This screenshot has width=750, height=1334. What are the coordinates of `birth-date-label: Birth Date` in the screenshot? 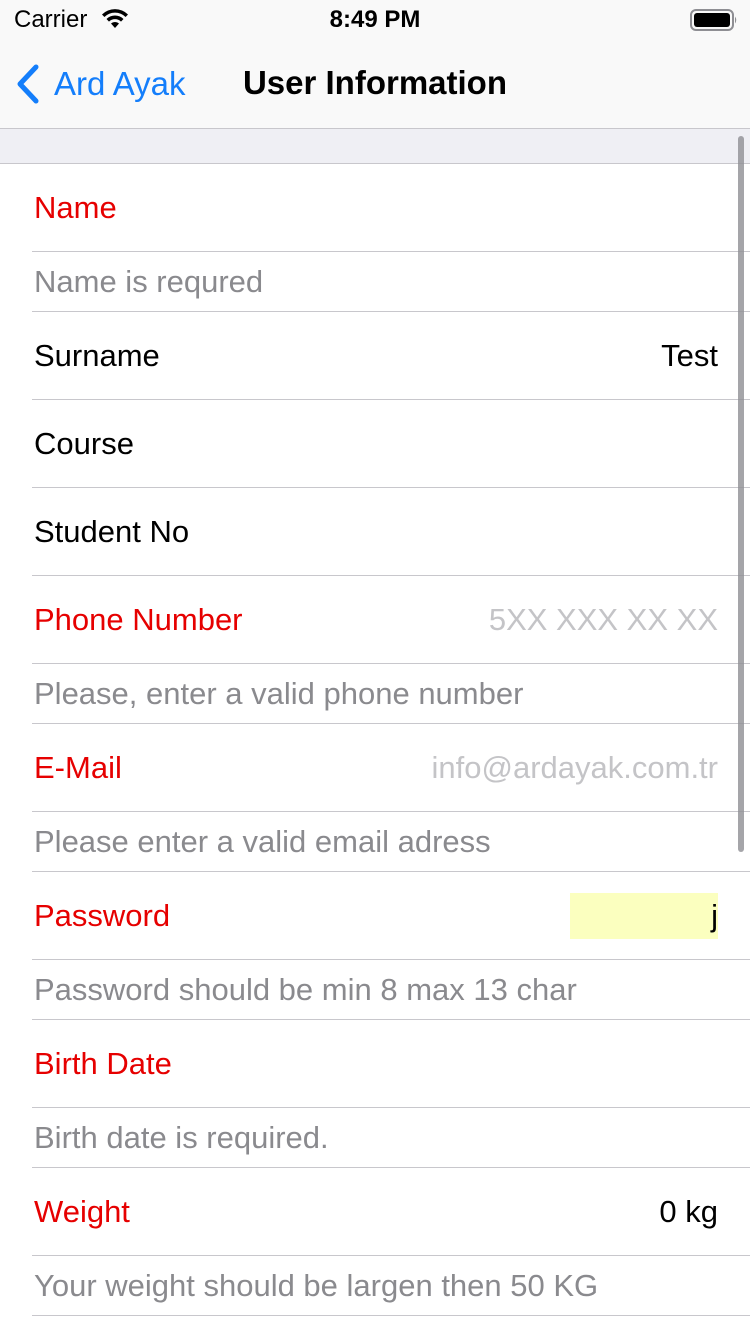 It's located at (103, 1063).